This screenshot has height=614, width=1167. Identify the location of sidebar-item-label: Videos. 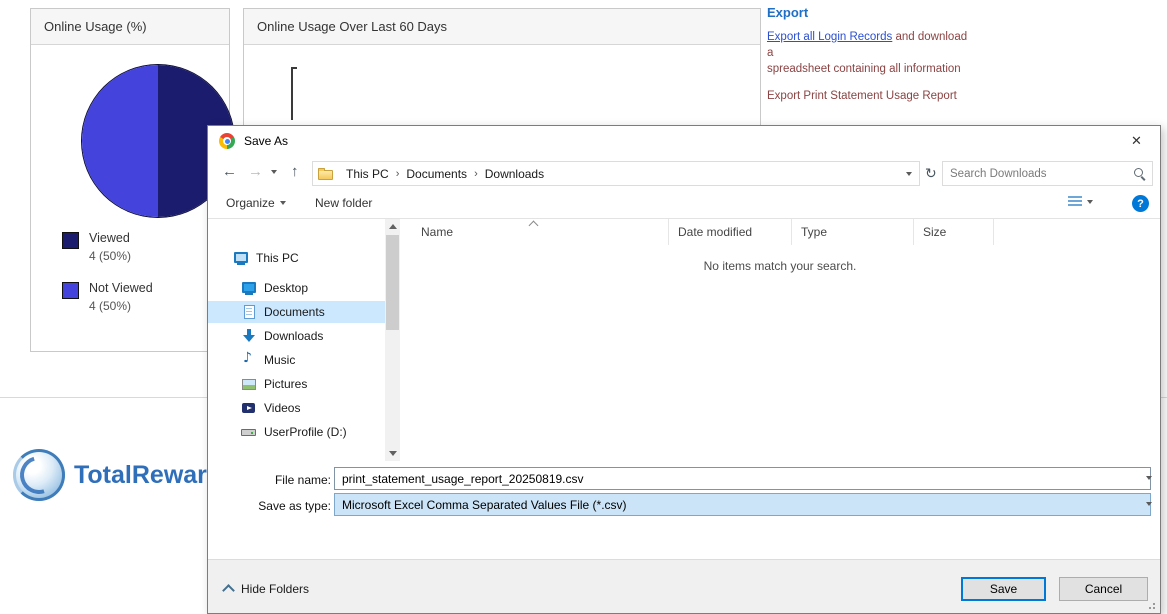
(282, 408).